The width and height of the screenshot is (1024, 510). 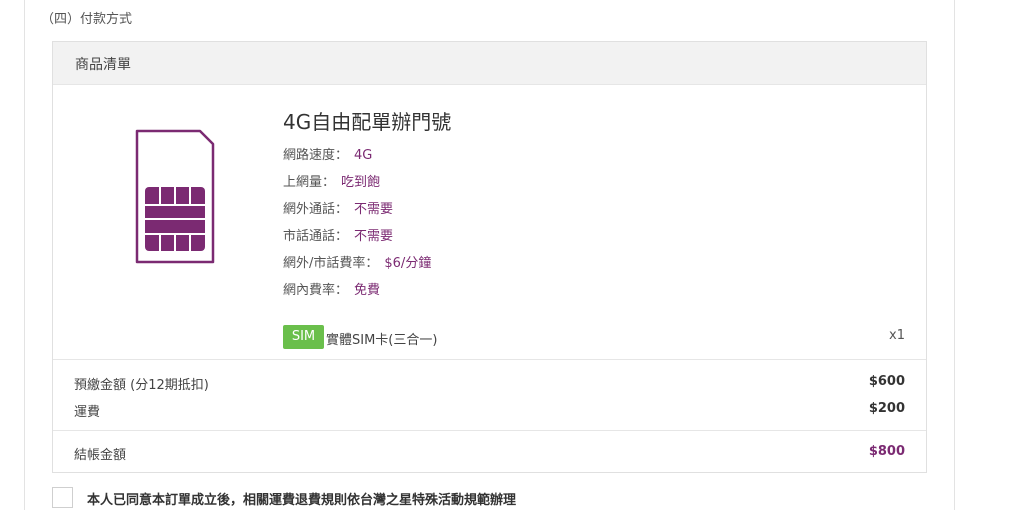 I want to click on sim-badge: SIM, so click(x=303, y=337).